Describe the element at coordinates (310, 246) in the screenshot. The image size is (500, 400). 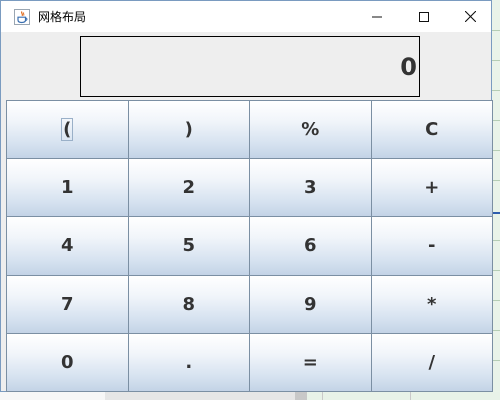
I see `key-6: 6` at that location.